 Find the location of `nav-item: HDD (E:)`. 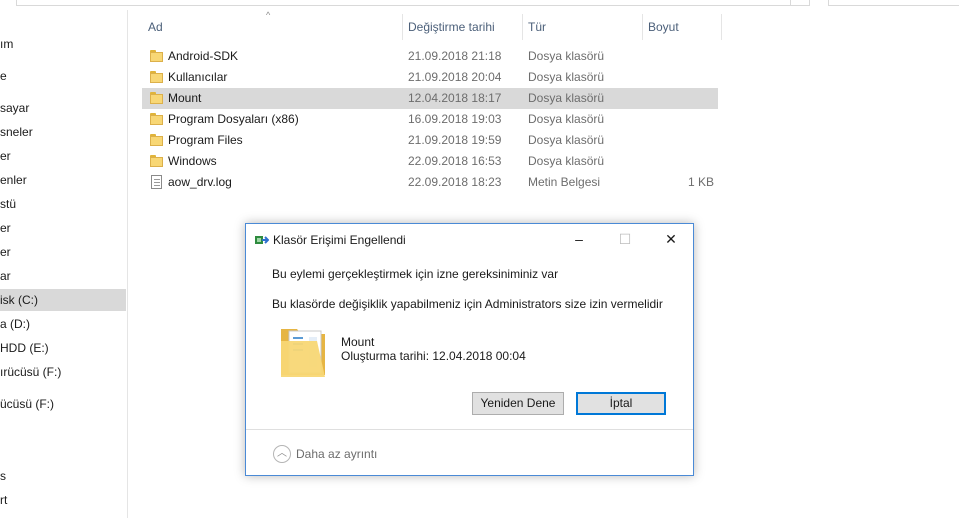

nav-item: HDD (E:) is located at coordinates (63, 348).